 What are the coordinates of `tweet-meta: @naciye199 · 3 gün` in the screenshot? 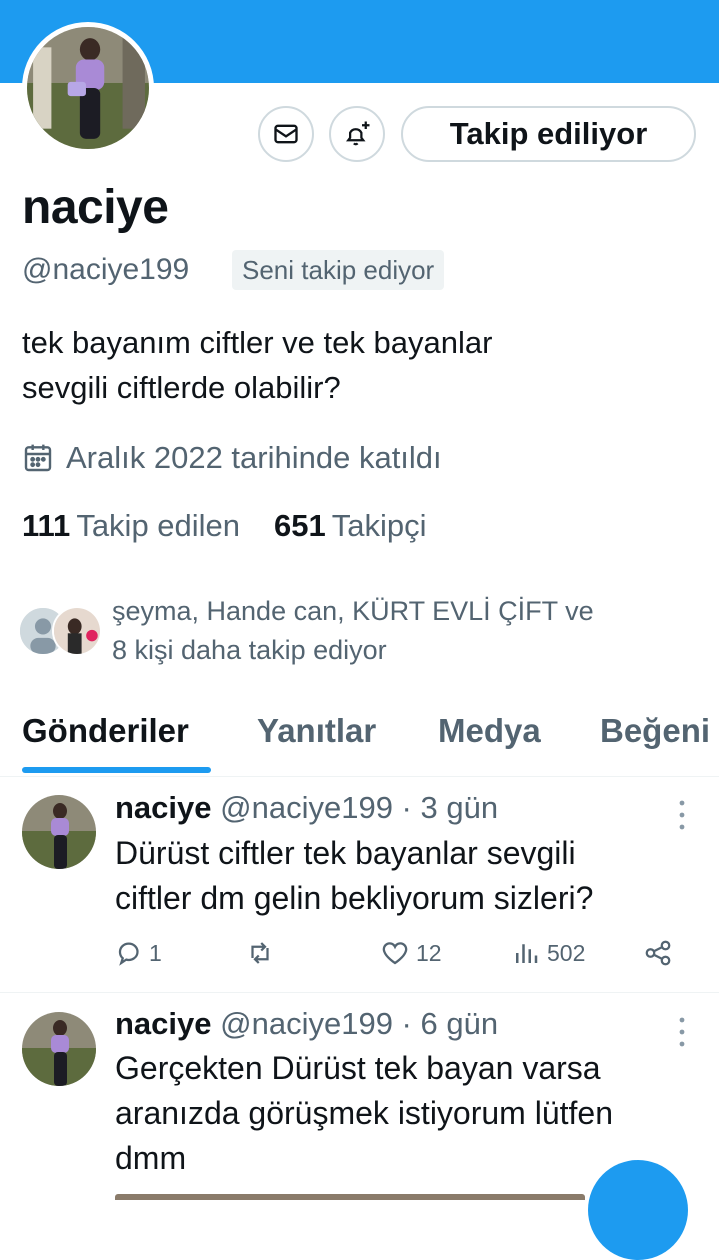 It's located at (359, 807).